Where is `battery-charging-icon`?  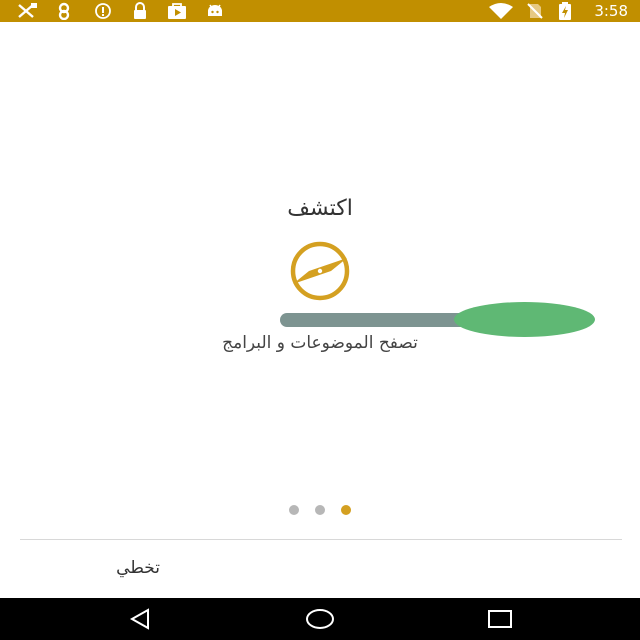
battery-charging-icon is located at coordinates (565, 11).